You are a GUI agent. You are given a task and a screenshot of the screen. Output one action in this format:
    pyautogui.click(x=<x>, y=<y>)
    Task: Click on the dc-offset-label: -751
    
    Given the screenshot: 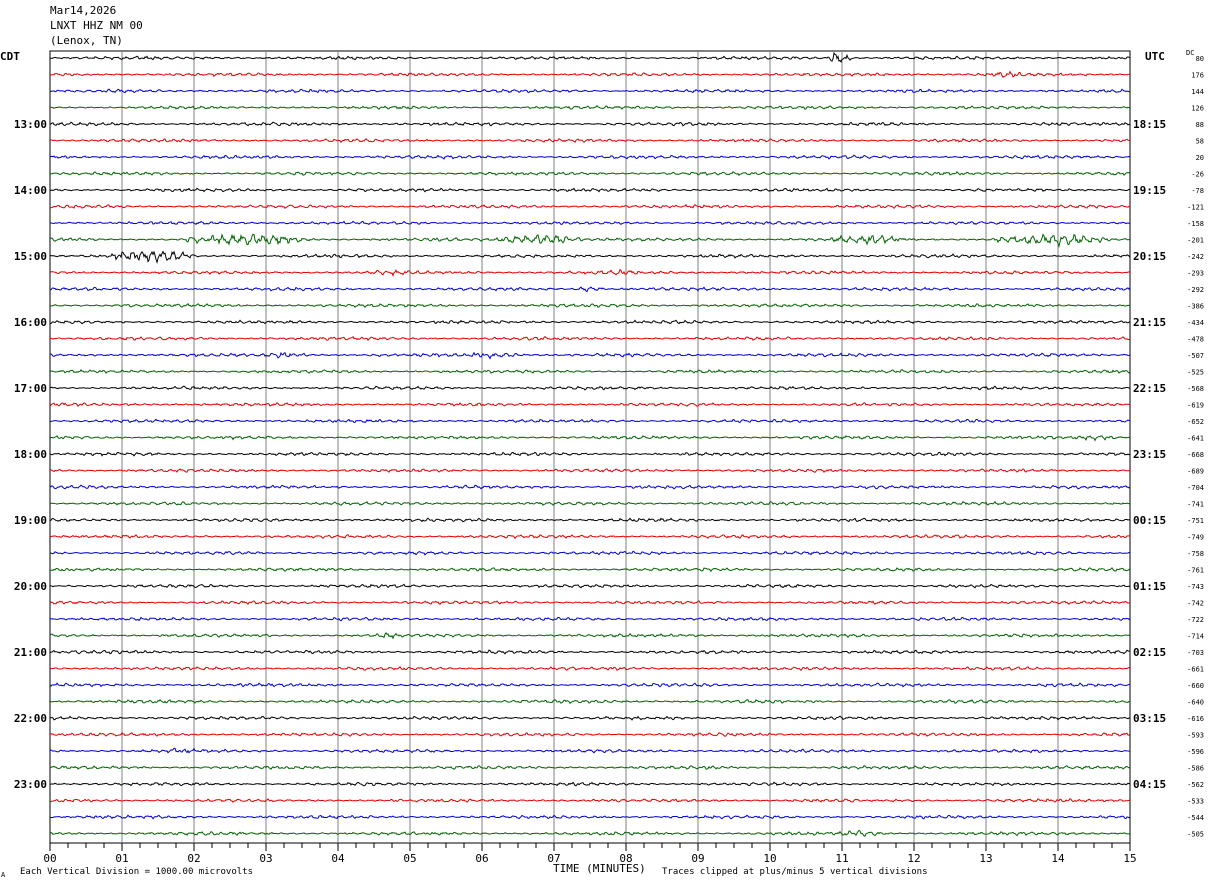 What is the action you would take?
    pyautogui.click(x=1195, y=521)
    